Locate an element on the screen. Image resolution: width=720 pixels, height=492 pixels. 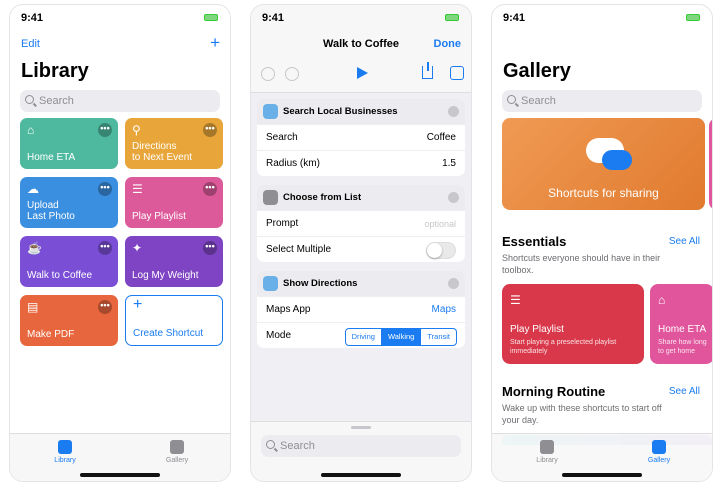
tab-gallery-label: Gallery is located at coordinates (177, 460).